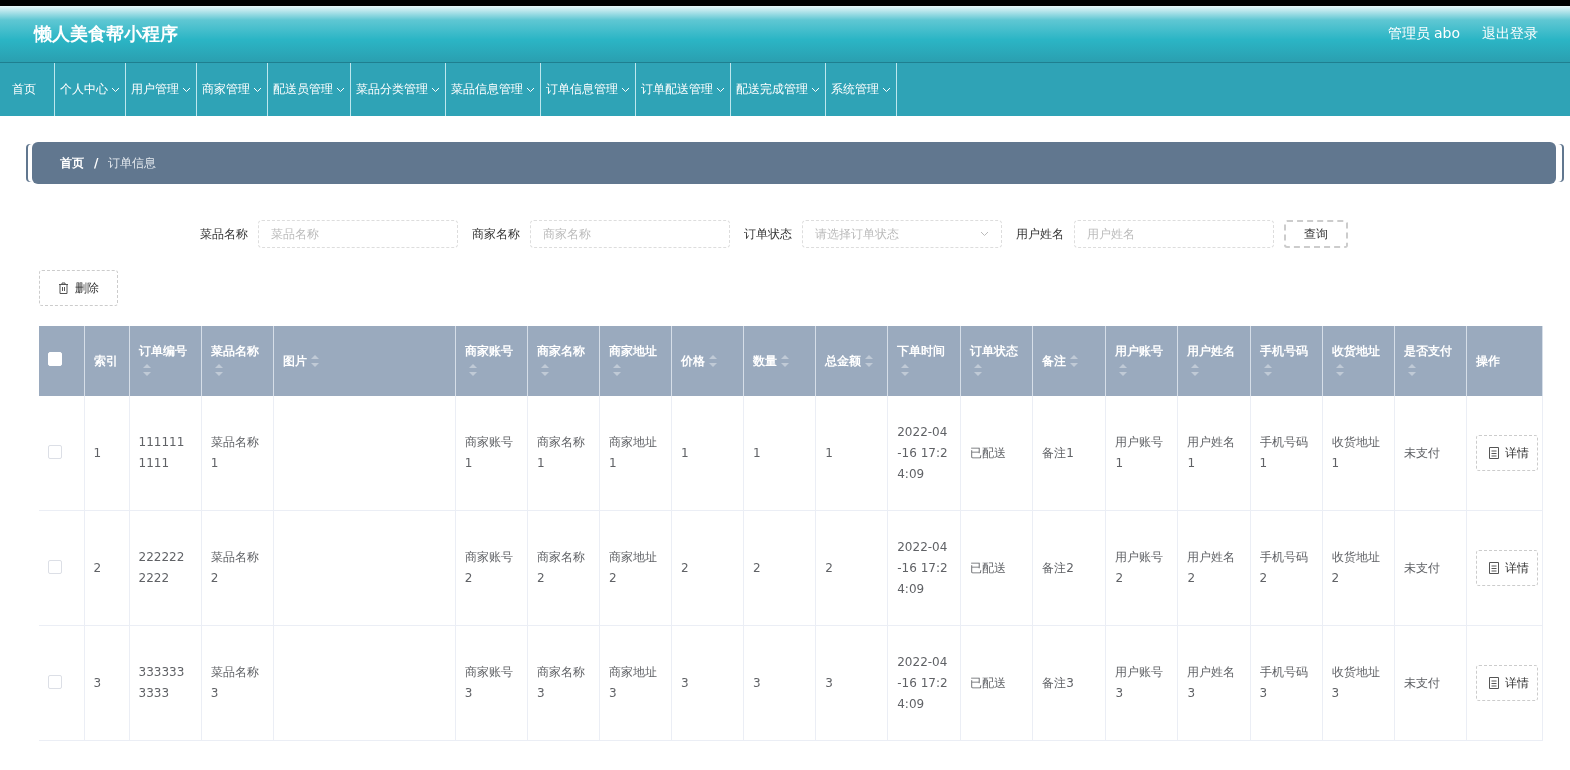 The height and width of the screenshot is (770, 1570). What do you see at coordinates (309, 89) in the screenshot?
I see `nav-item: 配送员管理` at bounding box center [309, 89].